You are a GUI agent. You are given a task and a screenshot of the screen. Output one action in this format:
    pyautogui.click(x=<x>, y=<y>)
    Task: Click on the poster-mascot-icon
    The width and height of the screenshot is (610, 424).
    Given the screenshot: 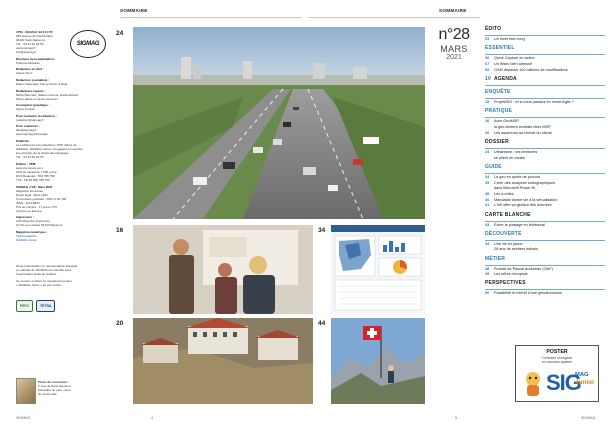 What is the action you would take?
    pyautogui.click(x=533, y=384)
    